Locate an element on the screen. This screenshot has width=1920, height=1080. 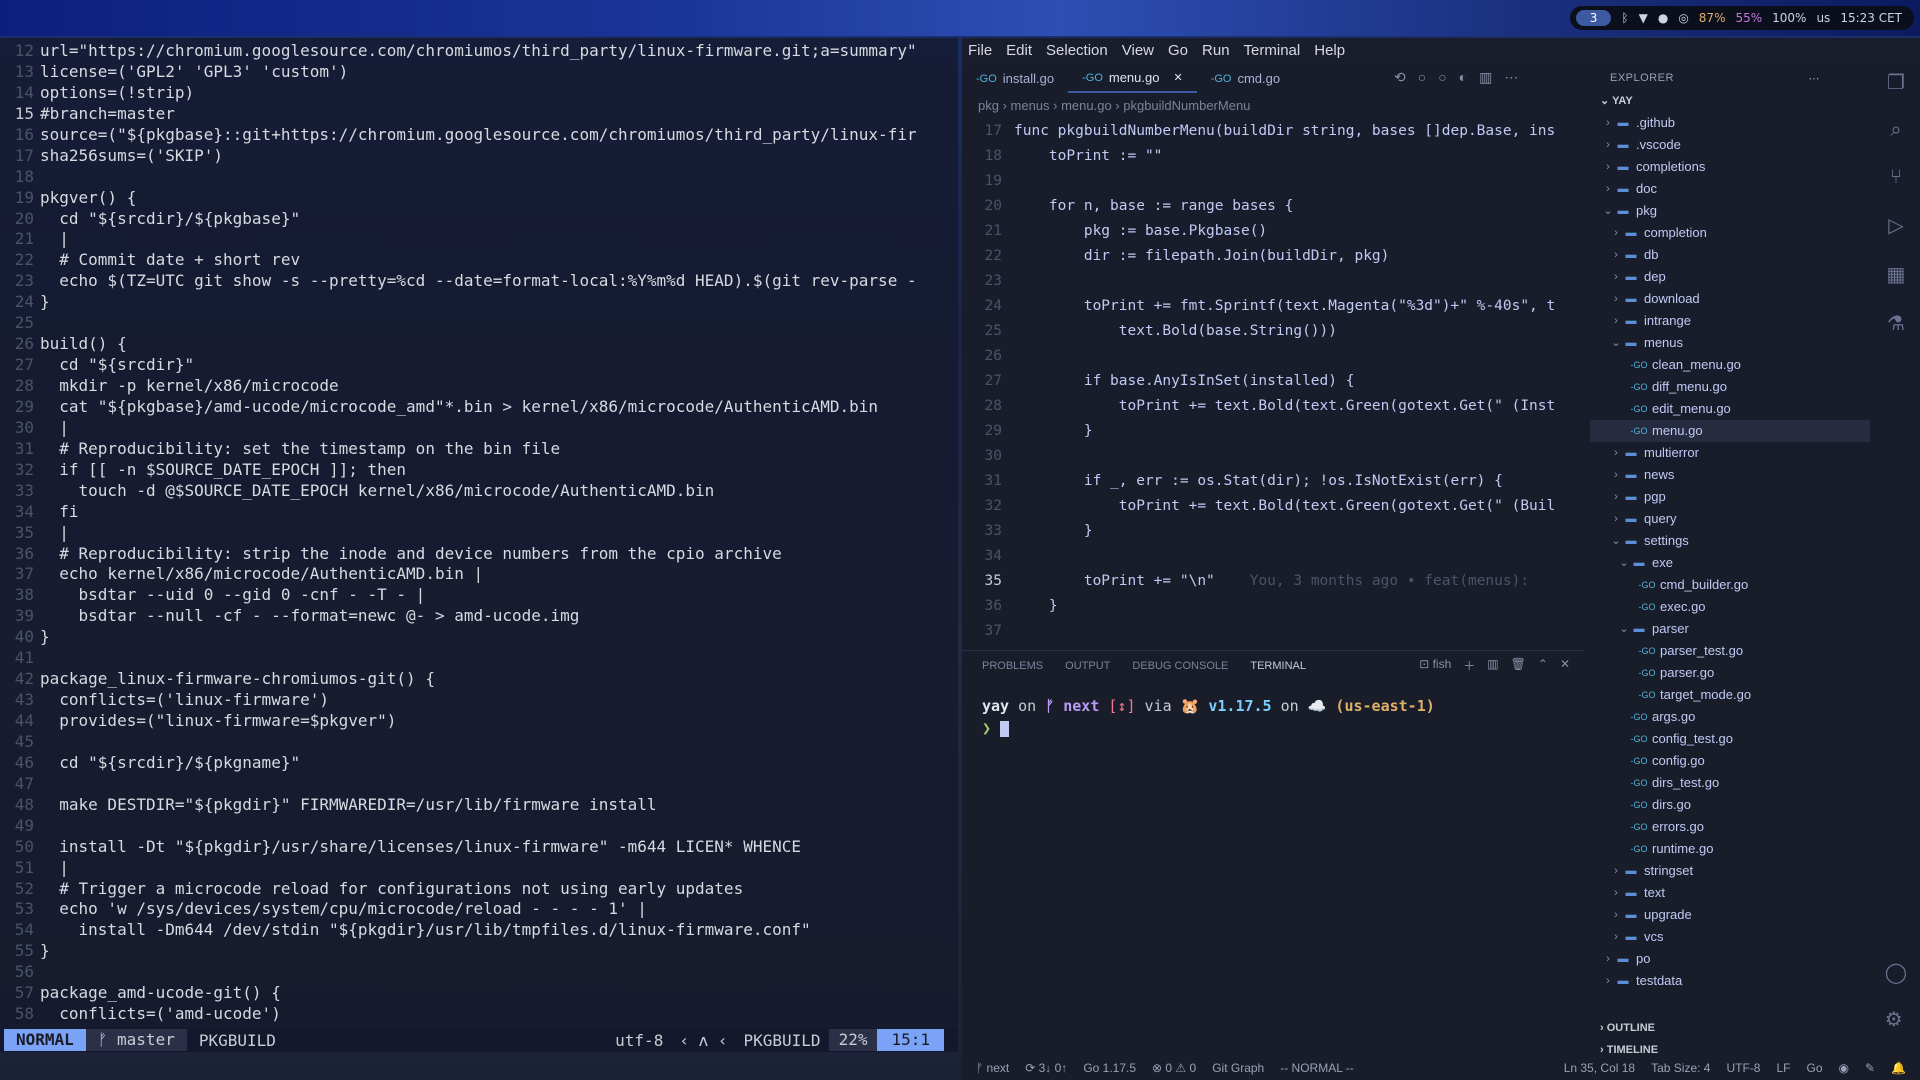
tree-file: -GO runtime.go is located at coordinates (1730, 849).